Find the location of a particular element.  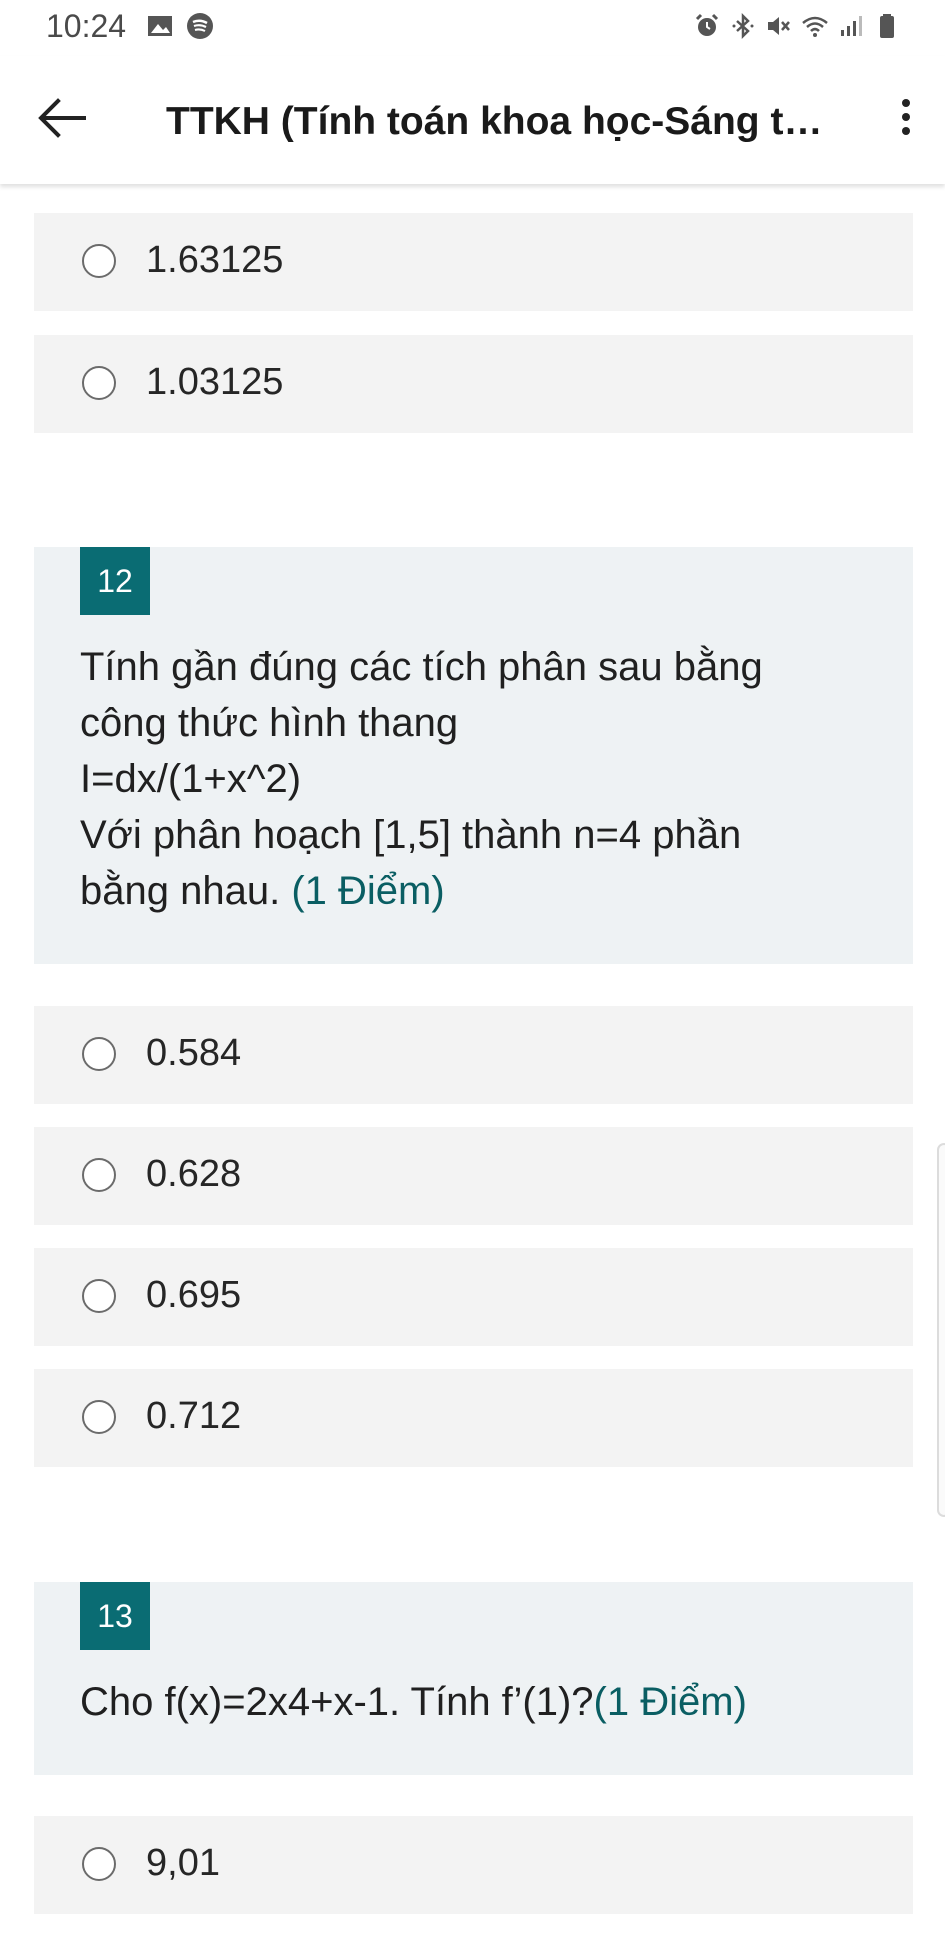

battery-icon is located at coordinates (887, 26).